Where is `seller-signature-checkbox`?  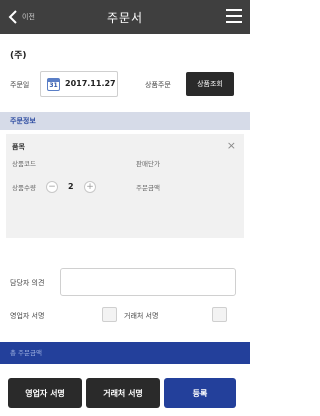 seller-signature-checkbox is located at coordinates (109, 314).